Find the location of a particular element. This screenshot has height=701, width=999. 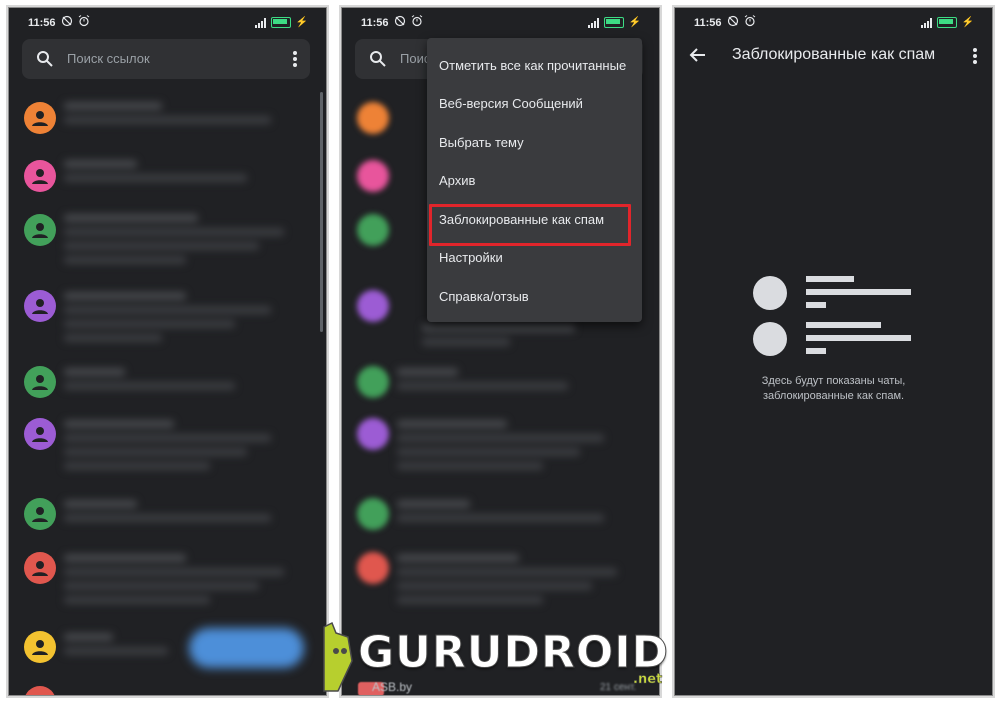

watermark-suffix: .net is located at coordinates (648, 680).